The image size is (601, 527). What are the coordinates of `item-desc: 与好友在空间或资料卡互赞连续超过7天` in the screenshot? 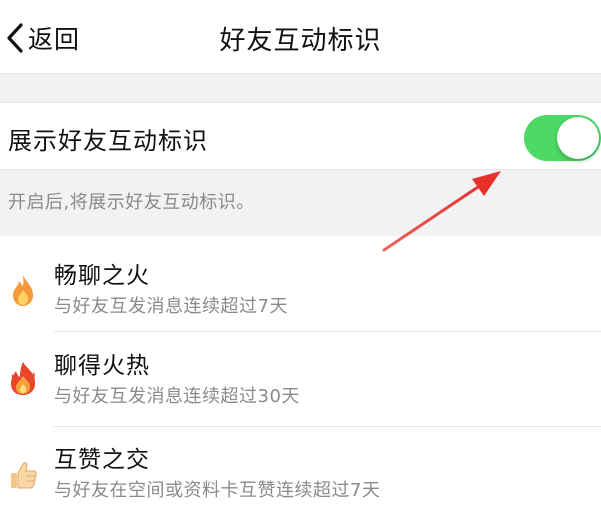 It's located at (217, 490).